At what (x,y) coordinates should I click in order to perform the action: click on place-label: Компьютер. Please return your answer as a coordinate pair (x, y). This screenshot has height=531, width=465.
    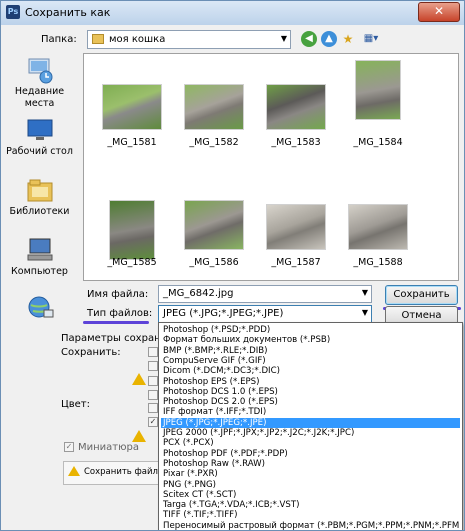
    Looking at the image, I should click on (39, 271).